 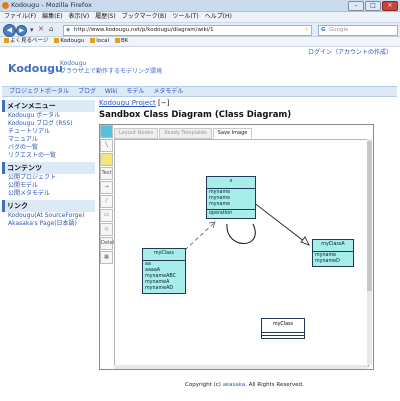 What do you see at coordinates (106, 215) in the screenshot?
I see `rectangle-tool: ▭` at bounding box center [106, 215].